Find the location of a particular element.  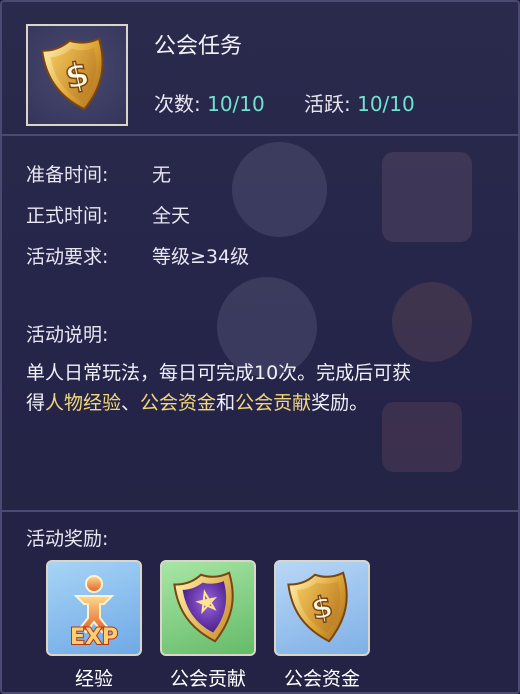

highlight-exp: 人物经验 is located at coordinates (83, 403).